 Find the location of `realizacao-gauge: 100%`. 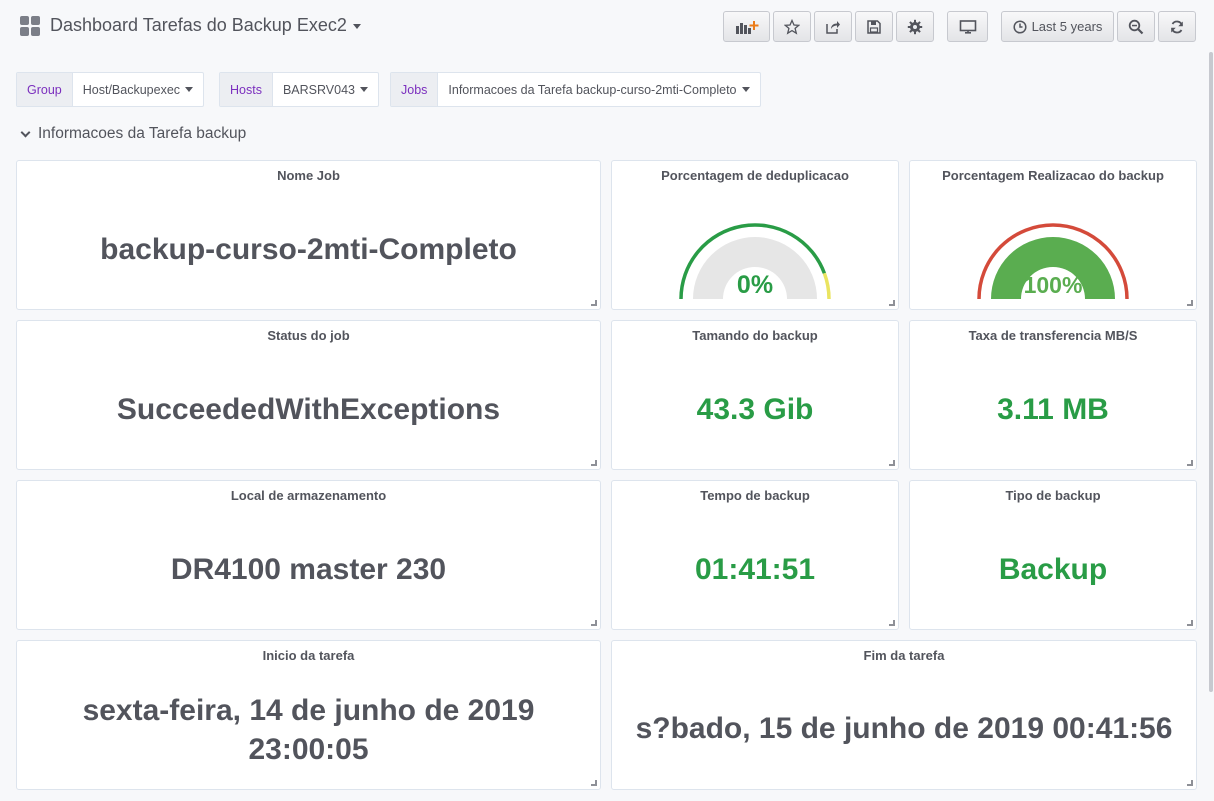

realizacao-gauge: 100% is located at coordinates (1053, 261).